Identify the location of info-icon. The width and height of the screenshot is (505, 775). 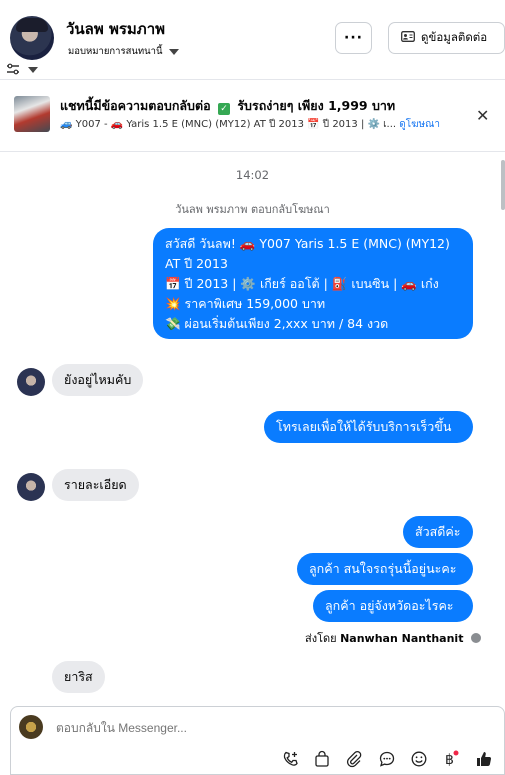
(475, 638).